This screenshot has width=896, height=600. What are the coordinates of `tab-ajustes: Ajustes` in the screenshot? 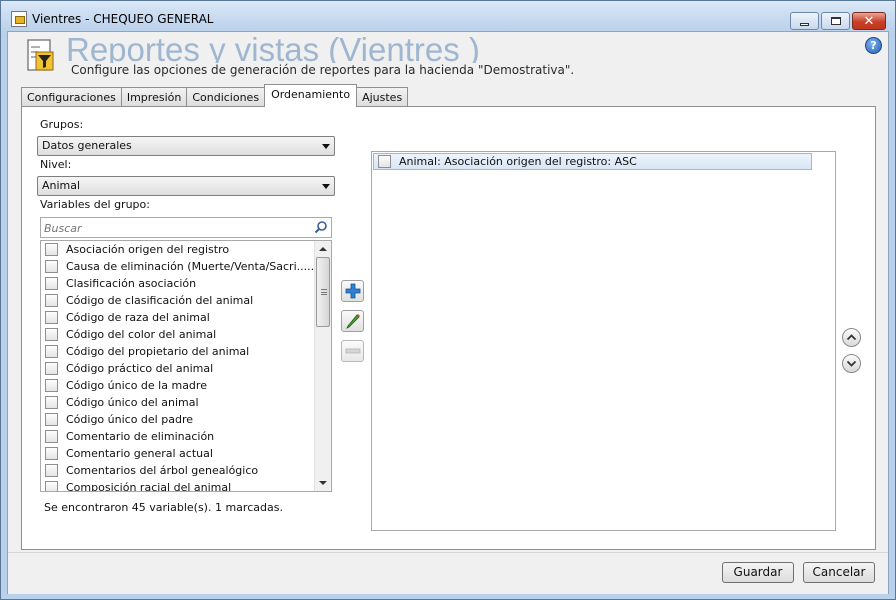 It's located at (382, 97).